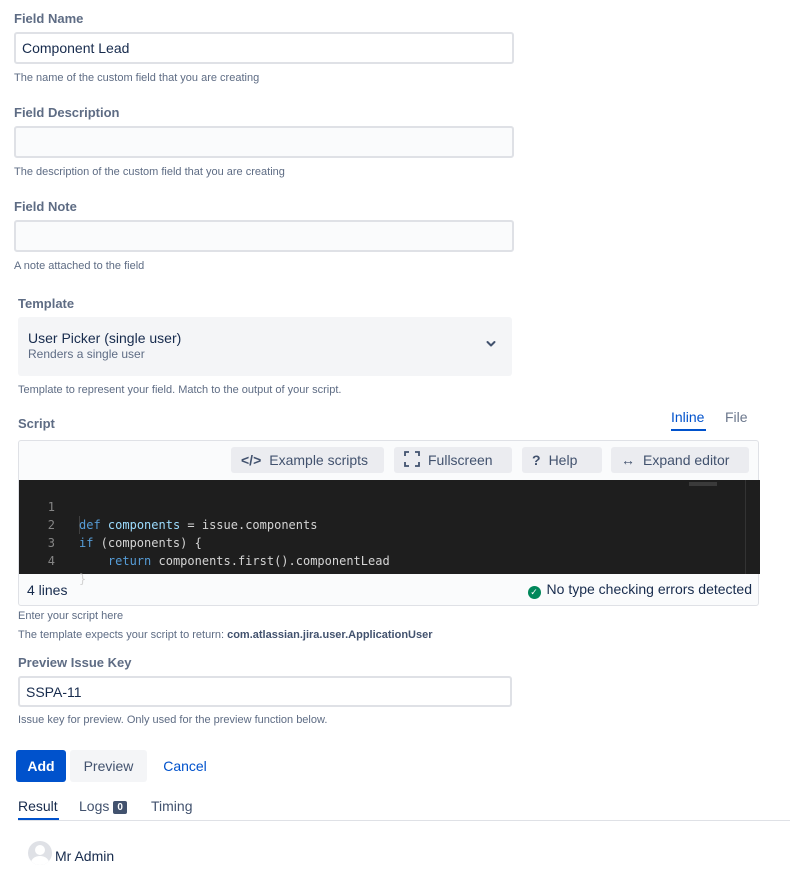  I want to click on expand-editor-button: ↔ Expand editor, so click(680, 460).